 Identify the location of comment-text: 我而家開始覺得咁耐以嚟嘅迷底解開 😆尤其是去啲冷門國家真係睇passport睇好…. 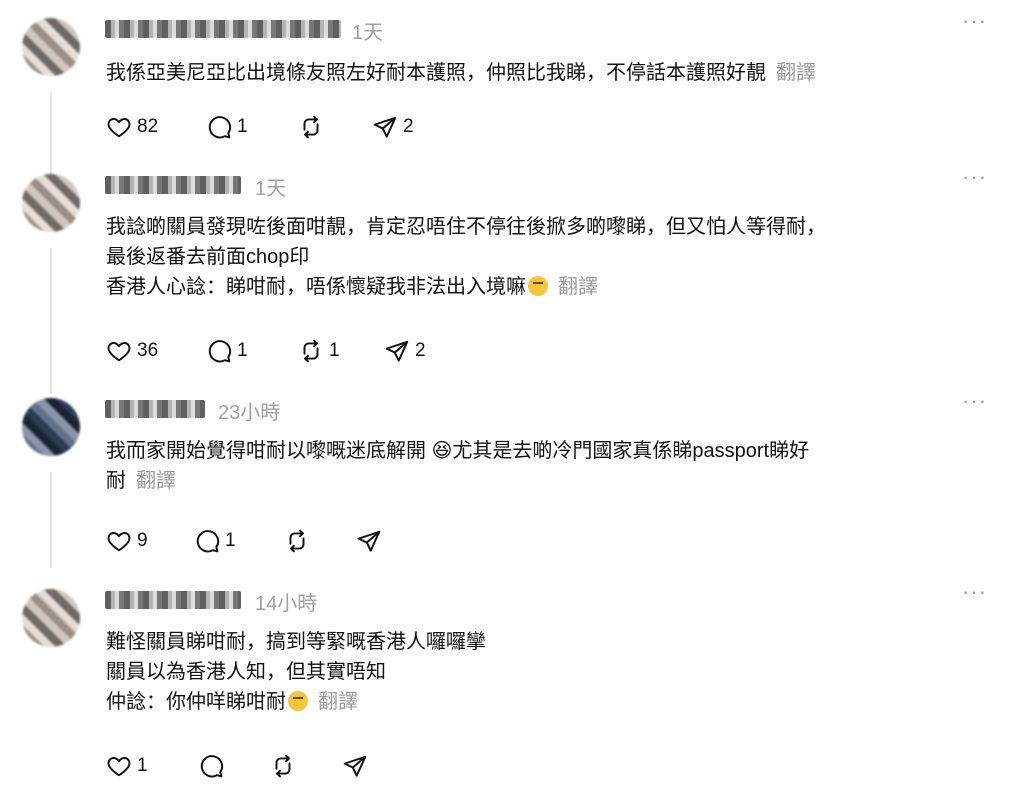
(551, 466).